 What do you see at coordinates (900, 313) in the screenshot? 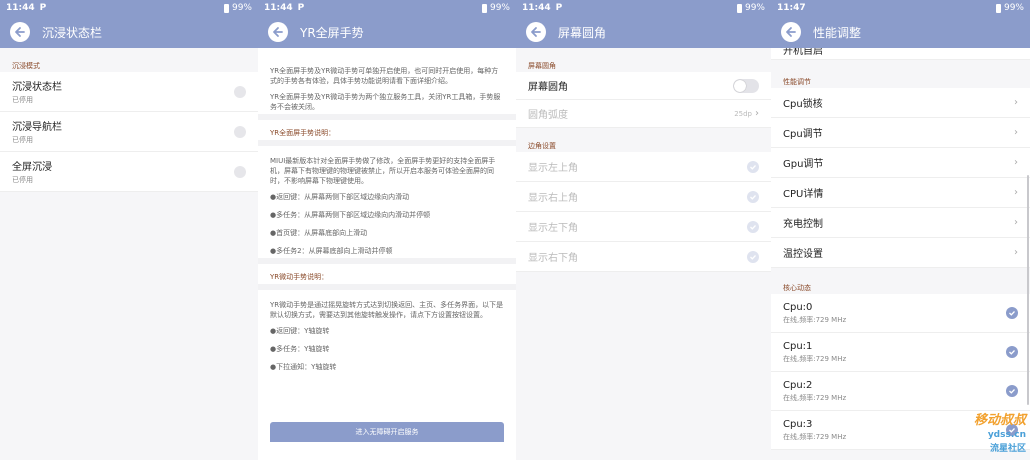
I see `core-item: Cpu:0 在线,频率:729 MHz` at bounding box center [900, 313].